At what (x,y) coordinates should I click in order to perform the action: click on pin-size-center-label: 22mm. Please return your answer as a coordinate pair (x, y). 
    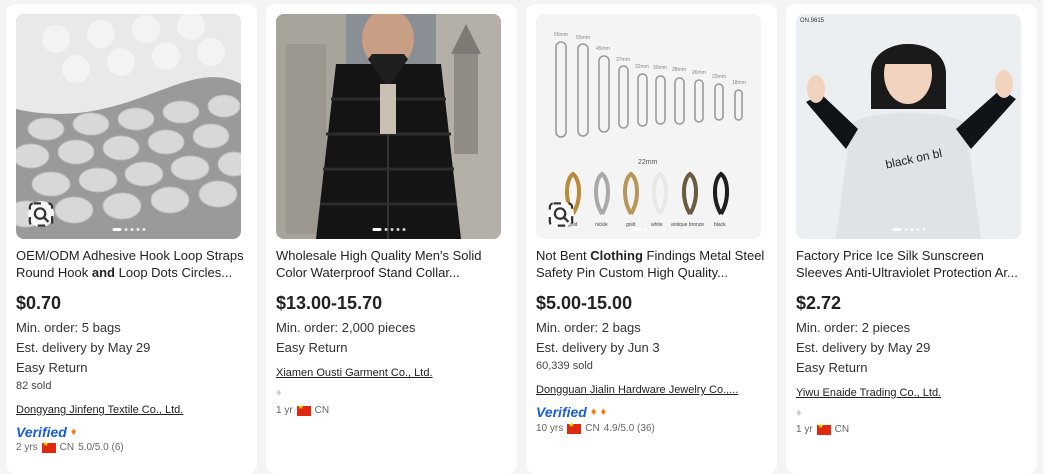
    Looking at the image, I should click on (648, 162).